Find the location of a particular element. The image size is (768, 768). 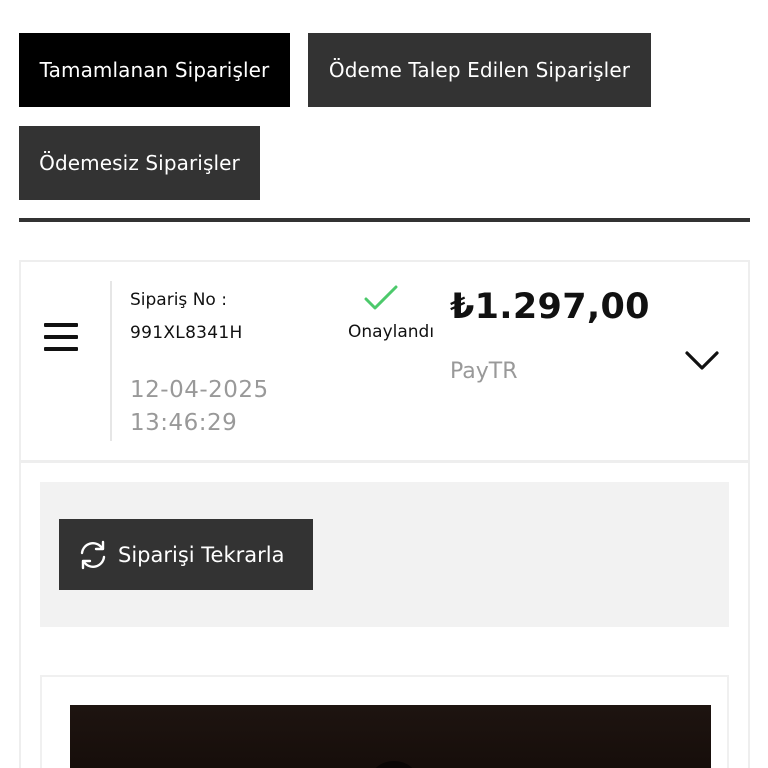

product-card is located at coordinates (384, 721).